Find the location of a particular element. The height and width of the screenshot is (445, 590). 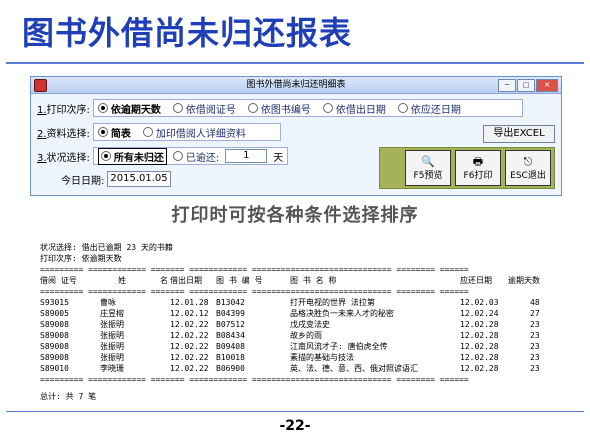

printer-icon: 🖶 is located at coordinates (478, 161).